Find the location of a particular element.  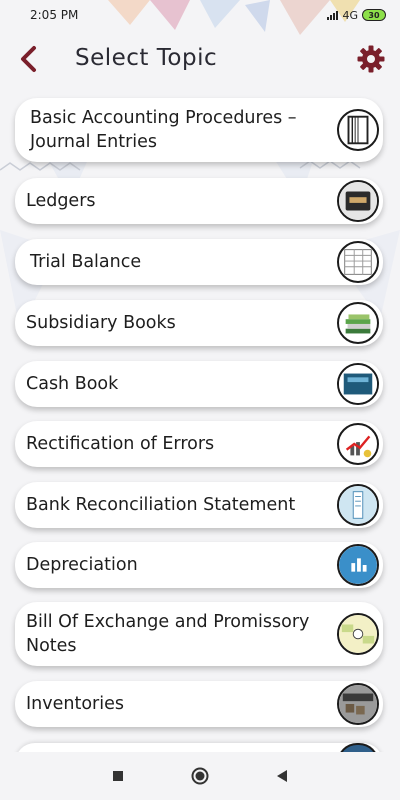

triangle-back-icon is located at coordinates (282, 776).